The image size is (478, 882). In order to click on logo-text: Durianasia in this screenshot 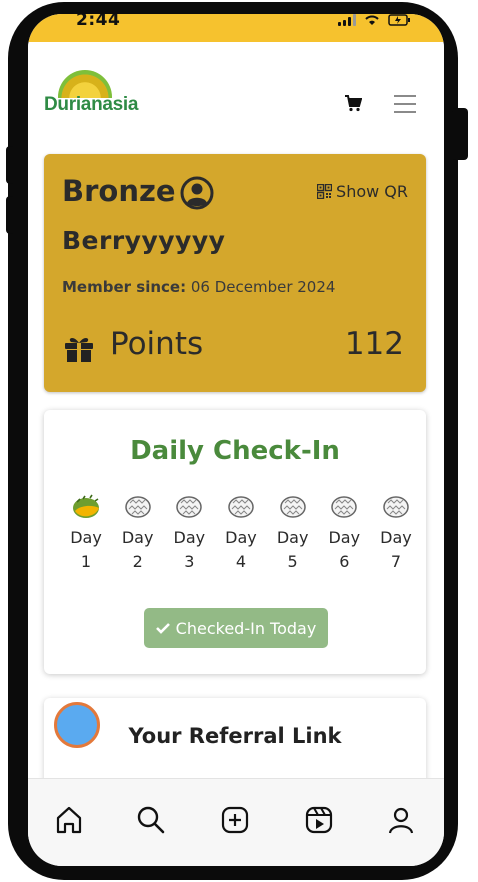, I will do `click(91, 104)`.